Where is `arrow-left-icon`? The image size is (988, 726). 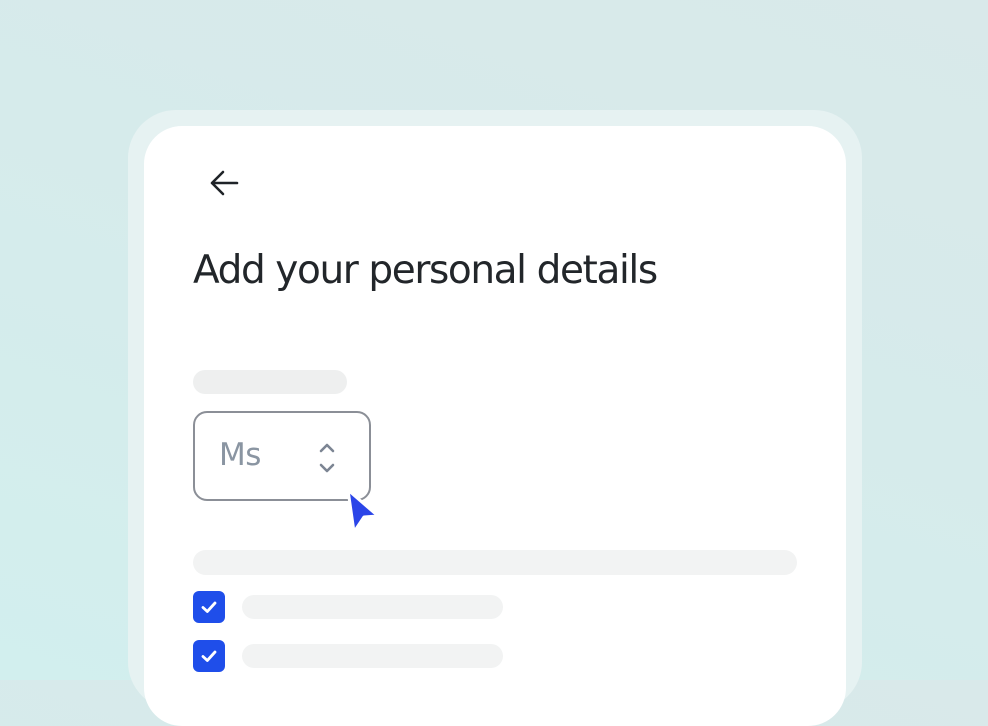 arrow-left-icon is located at coordinates (224, 183).